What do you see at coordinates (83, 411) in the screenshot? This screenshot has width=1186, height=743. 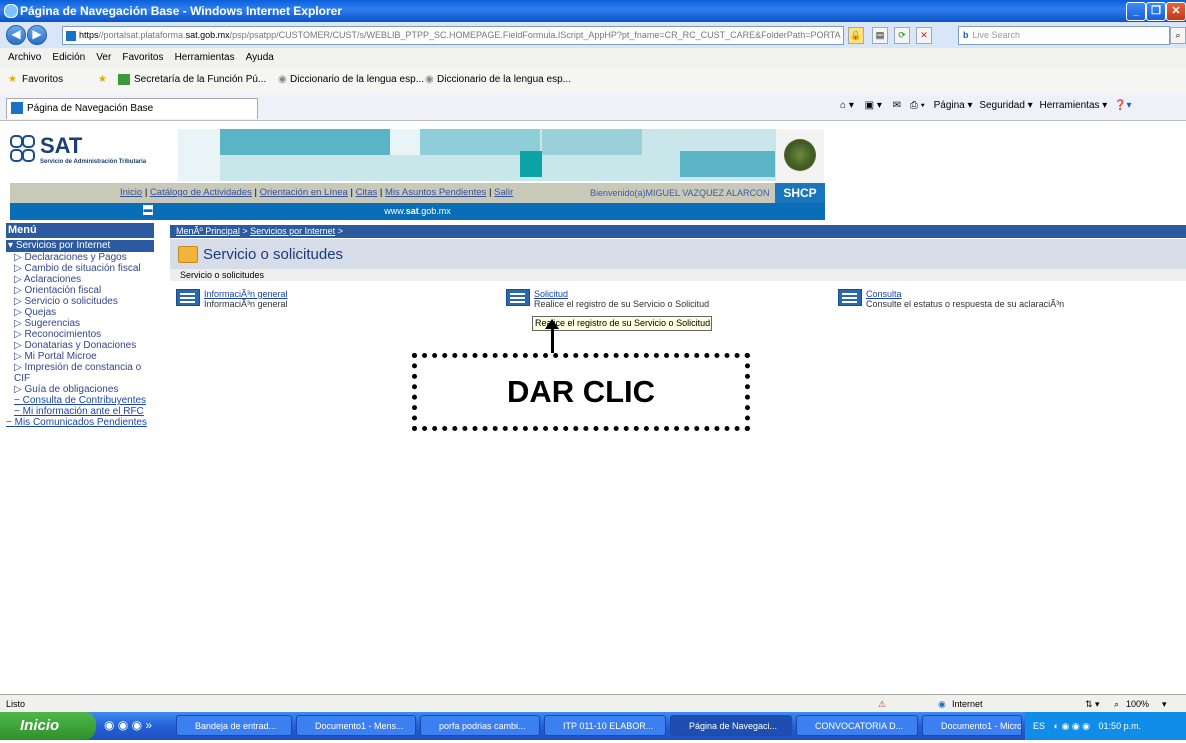 I see `sidebar-link-label: Mi información ante el RFC` at bounding box center [83, 411].